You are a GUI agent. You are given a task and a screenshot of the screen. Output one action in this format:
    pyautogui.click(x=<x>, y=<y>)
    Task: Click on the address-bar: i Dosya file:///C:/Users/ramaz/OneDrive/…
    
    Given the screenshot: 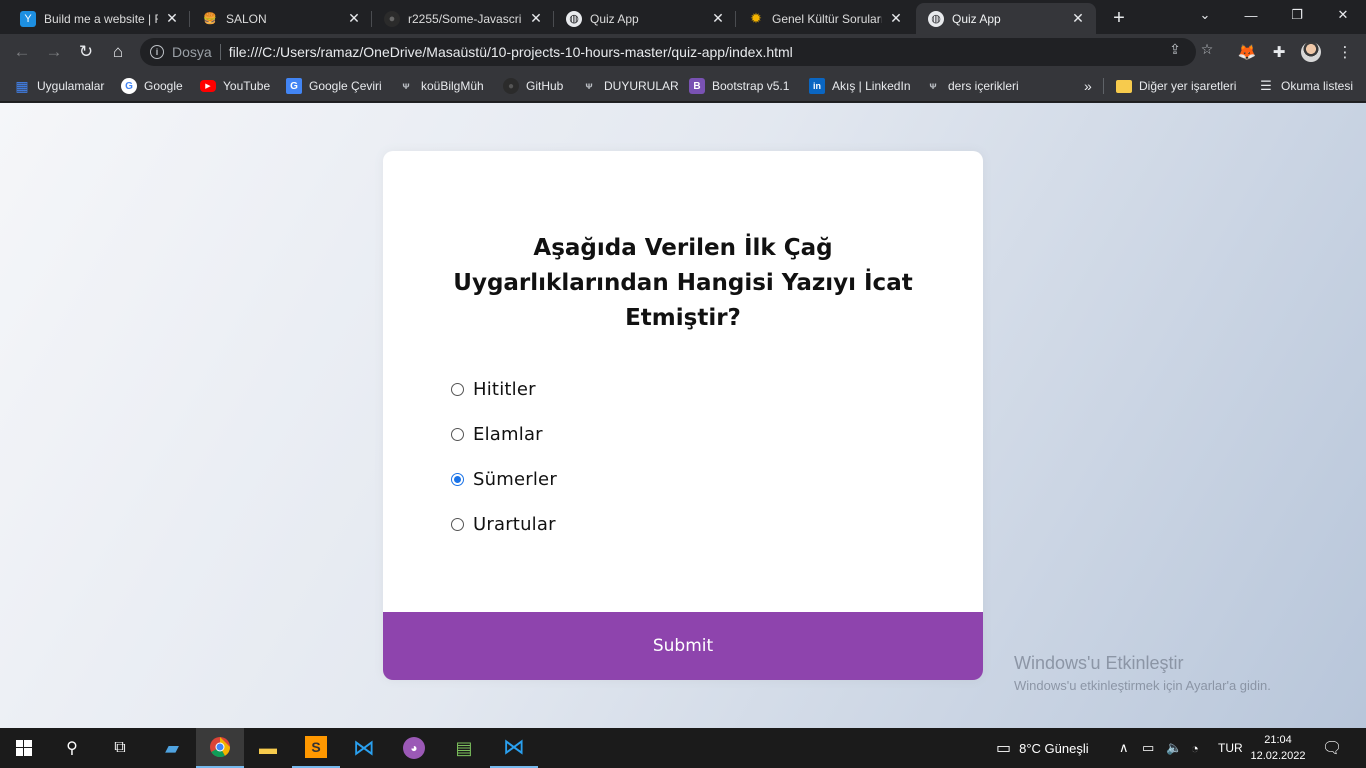 What is the action you would take?
    pyautogui.click(x=668, y=52)
    